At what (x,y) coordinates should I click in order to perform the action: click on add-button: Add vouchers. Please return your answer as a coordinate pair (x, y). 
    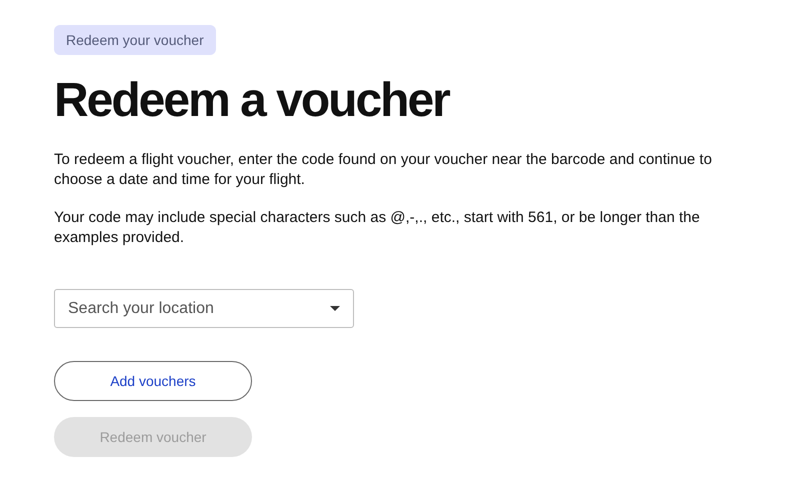
    Looking at the image, I should click on (153, 381).